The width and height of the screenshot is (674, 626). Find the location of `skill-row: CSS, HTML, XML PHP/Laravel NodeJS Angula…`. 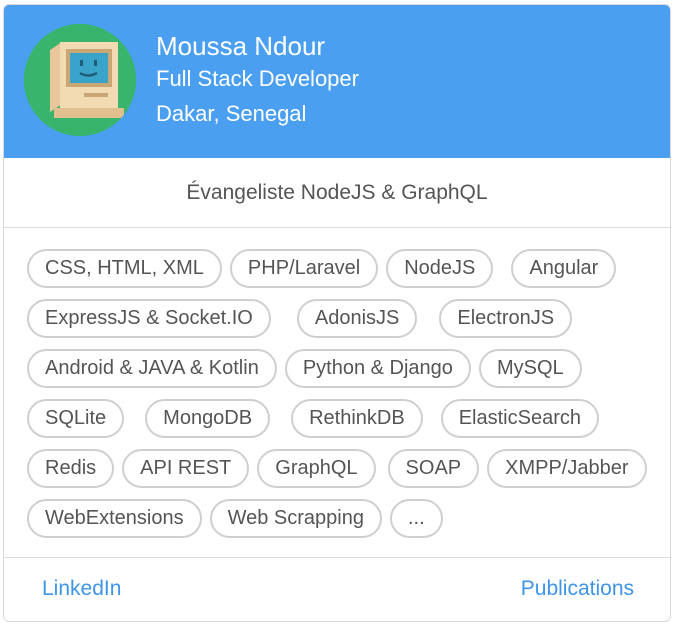

skill-row: CSS, HTML, XML PHP/Laravel NodeJS Angula… is located at coordinates (342, 274).